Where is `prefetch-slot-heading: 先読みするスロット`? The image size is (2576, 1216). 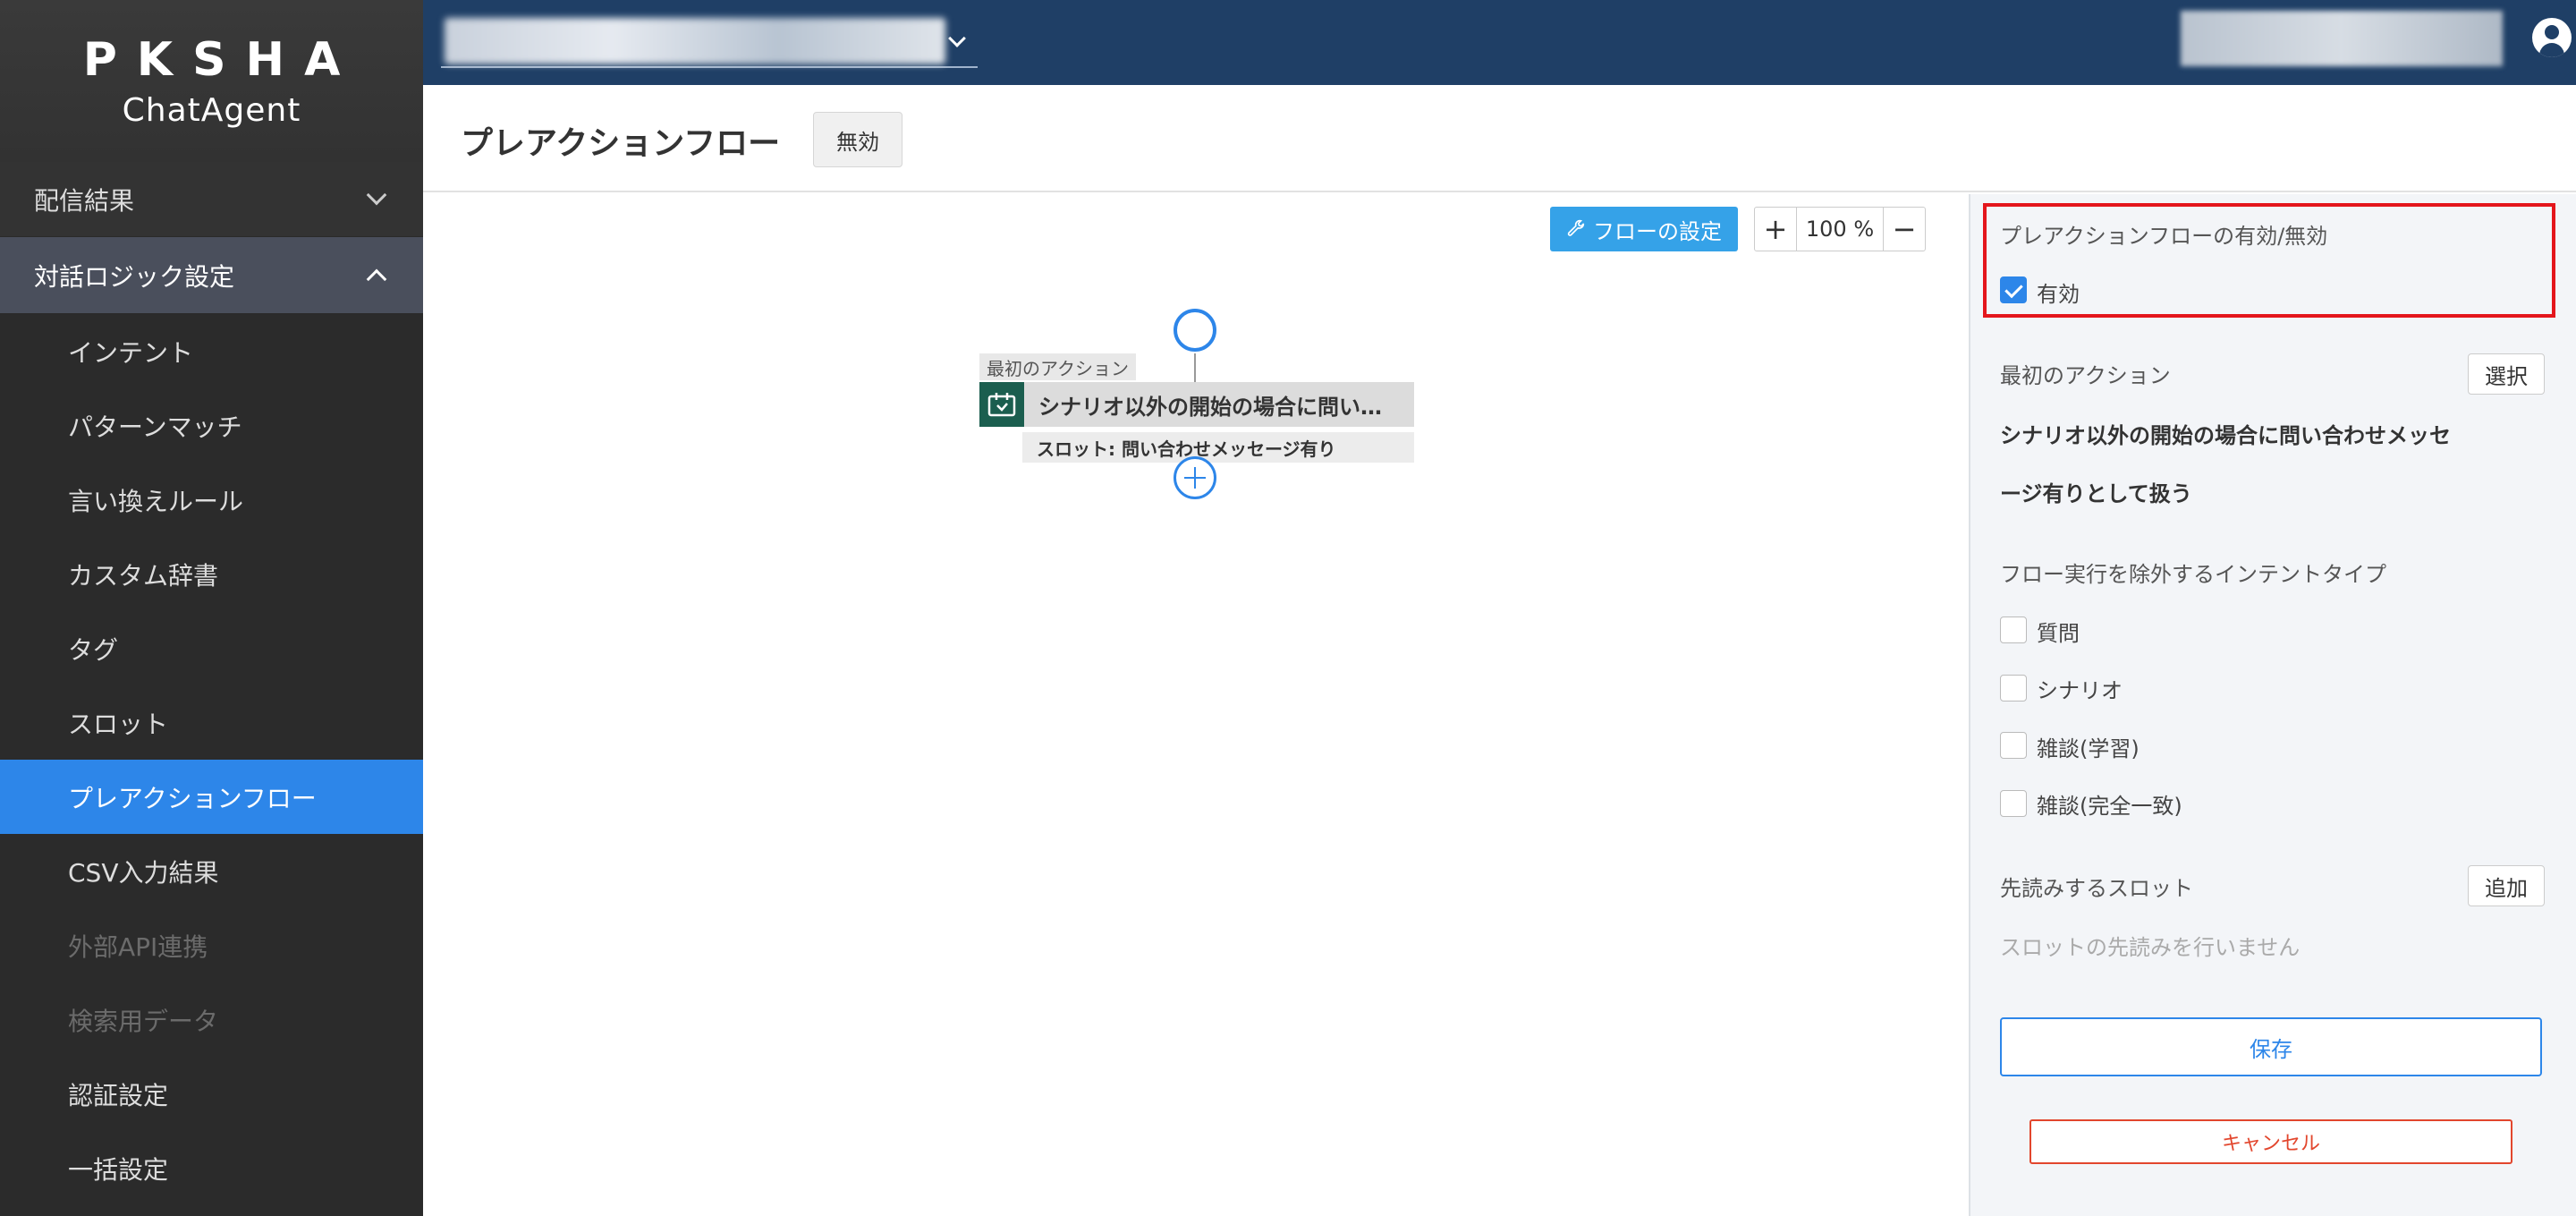
prefetch-slot-heading: 先読みするスロット is located at coordinates (2096, 888).